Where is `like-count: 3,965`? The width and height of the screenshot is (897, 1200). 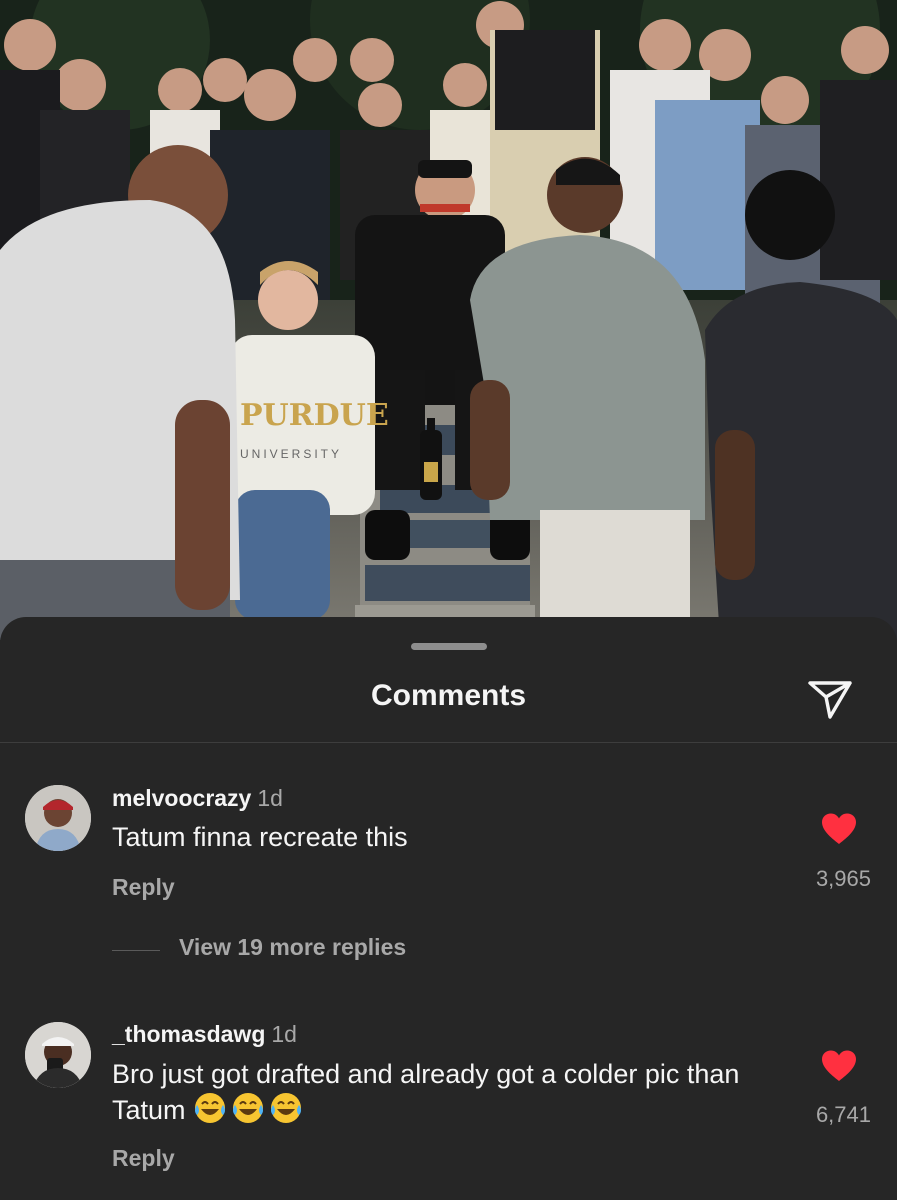 like-count: 3,965 is located at coordinates (843, 878).